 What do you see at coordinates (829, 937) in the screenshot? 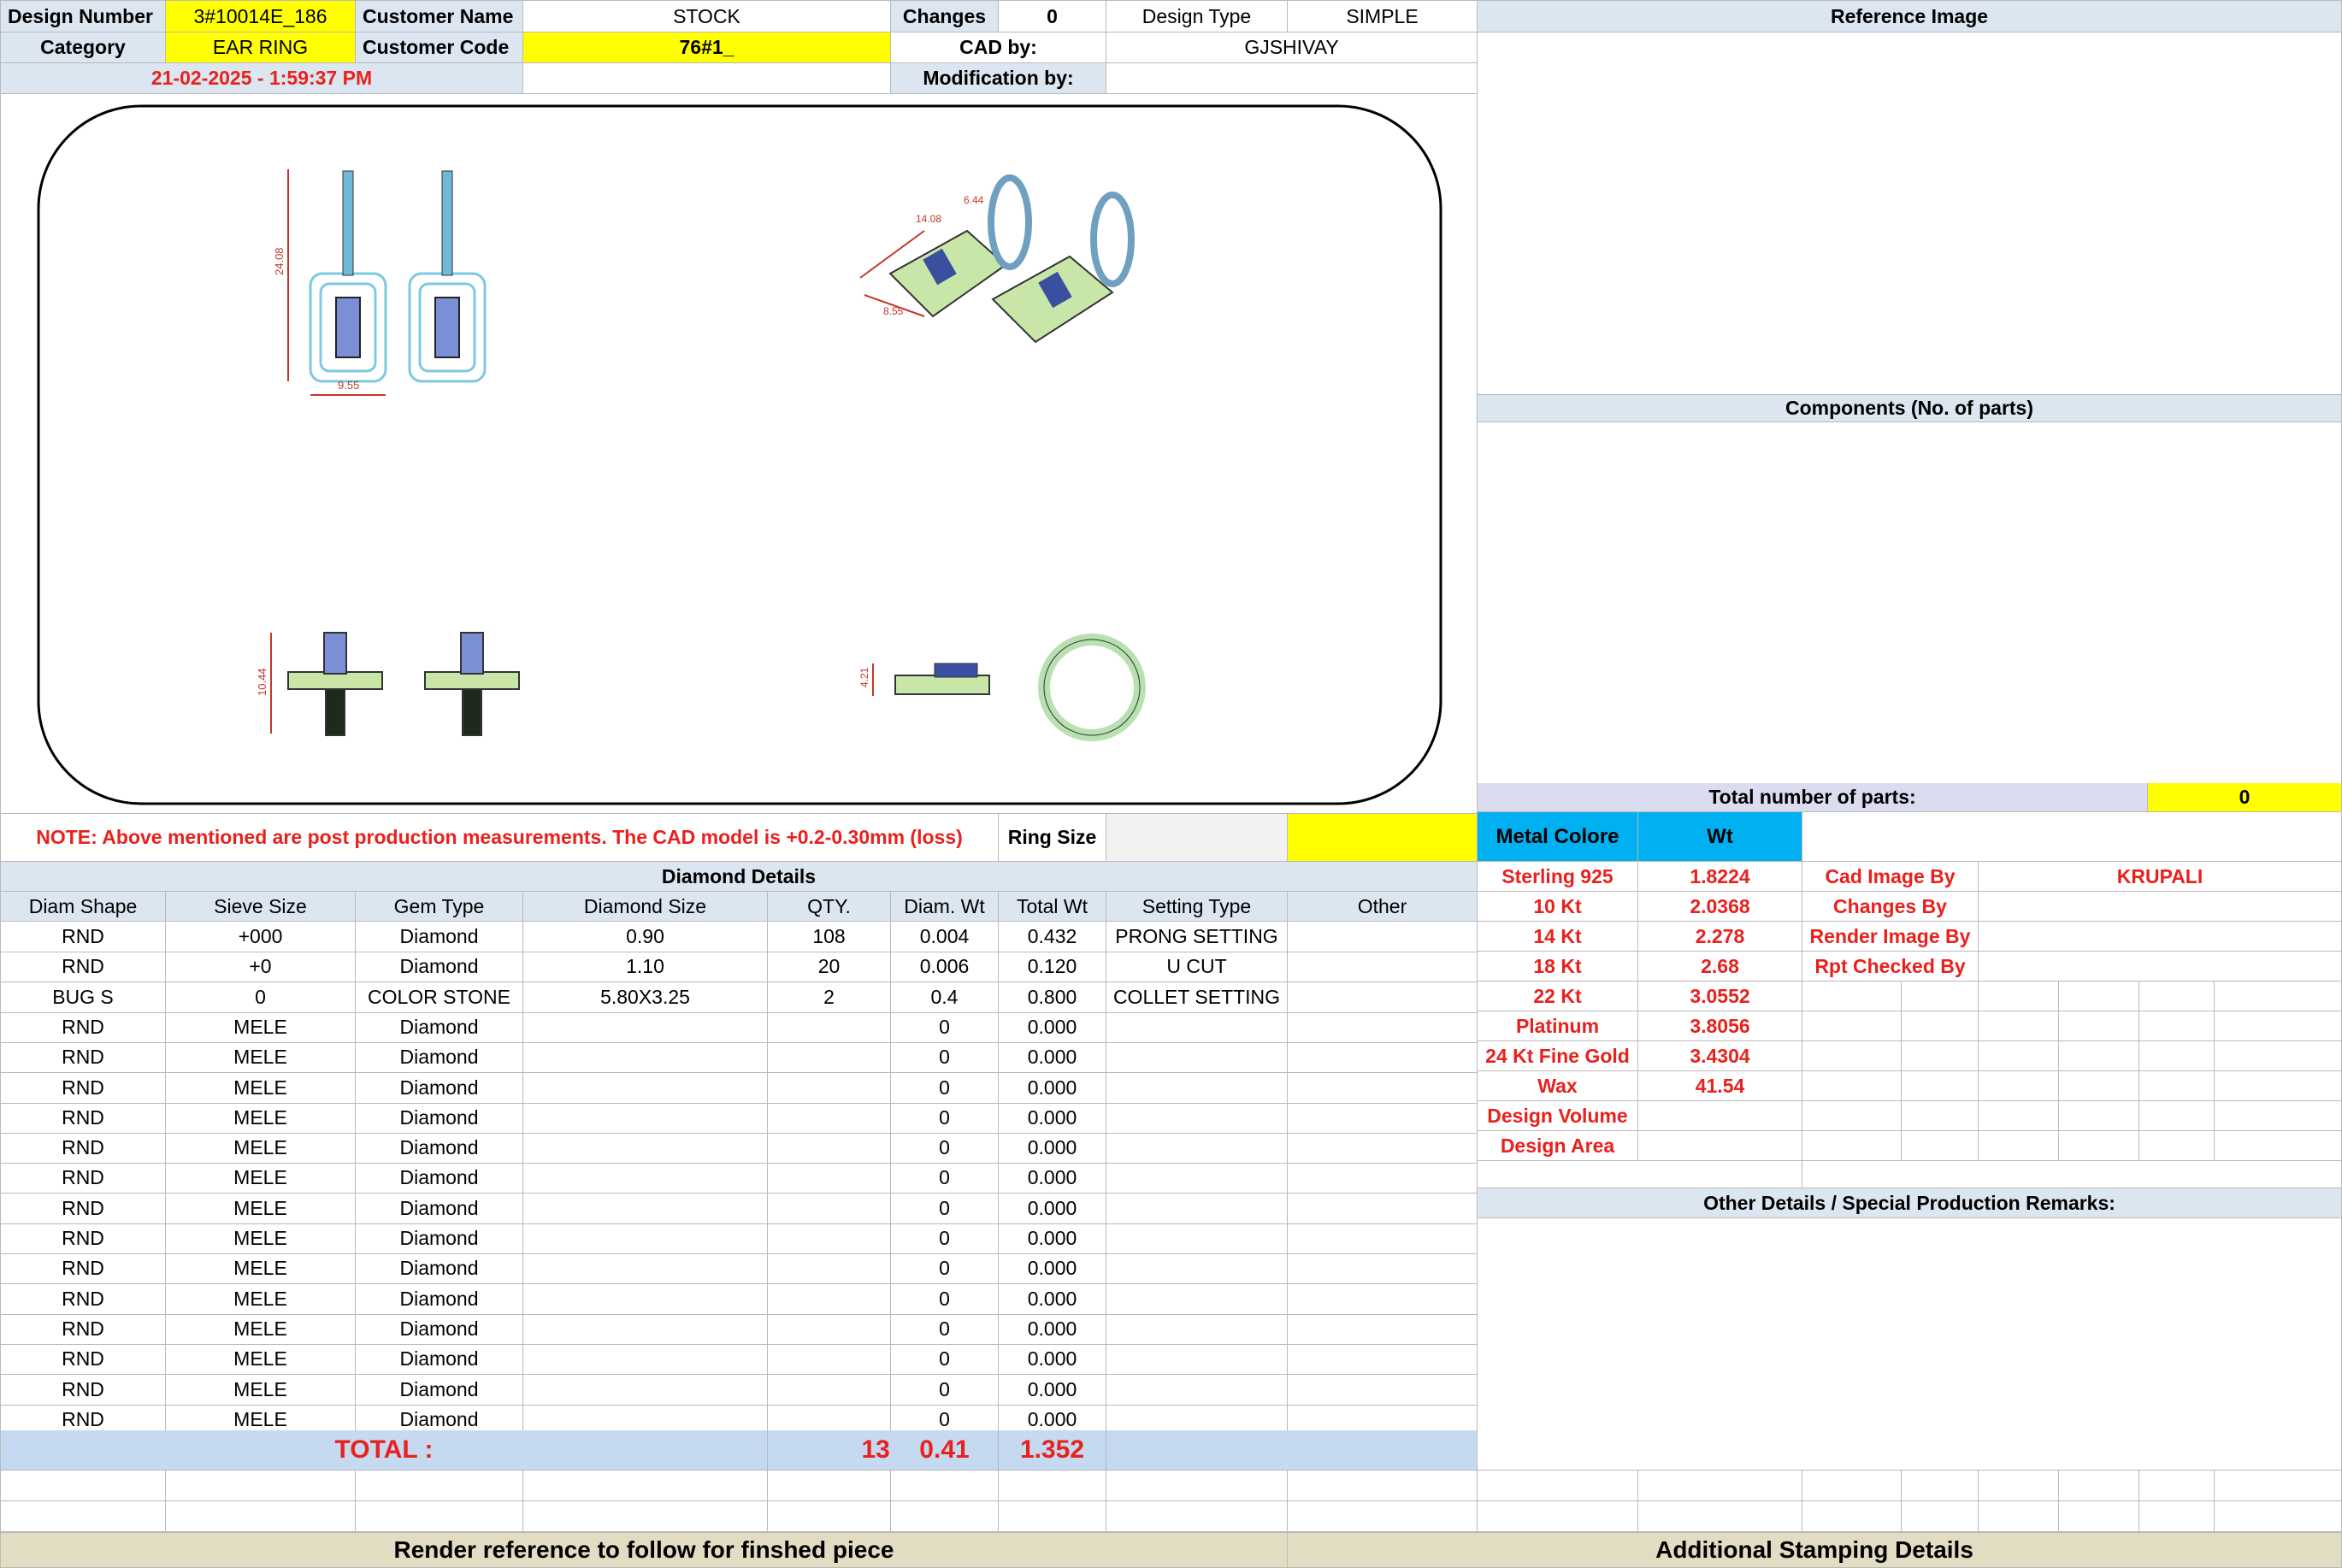
I see `table-cell: 108` at bounding box center [829, 937].